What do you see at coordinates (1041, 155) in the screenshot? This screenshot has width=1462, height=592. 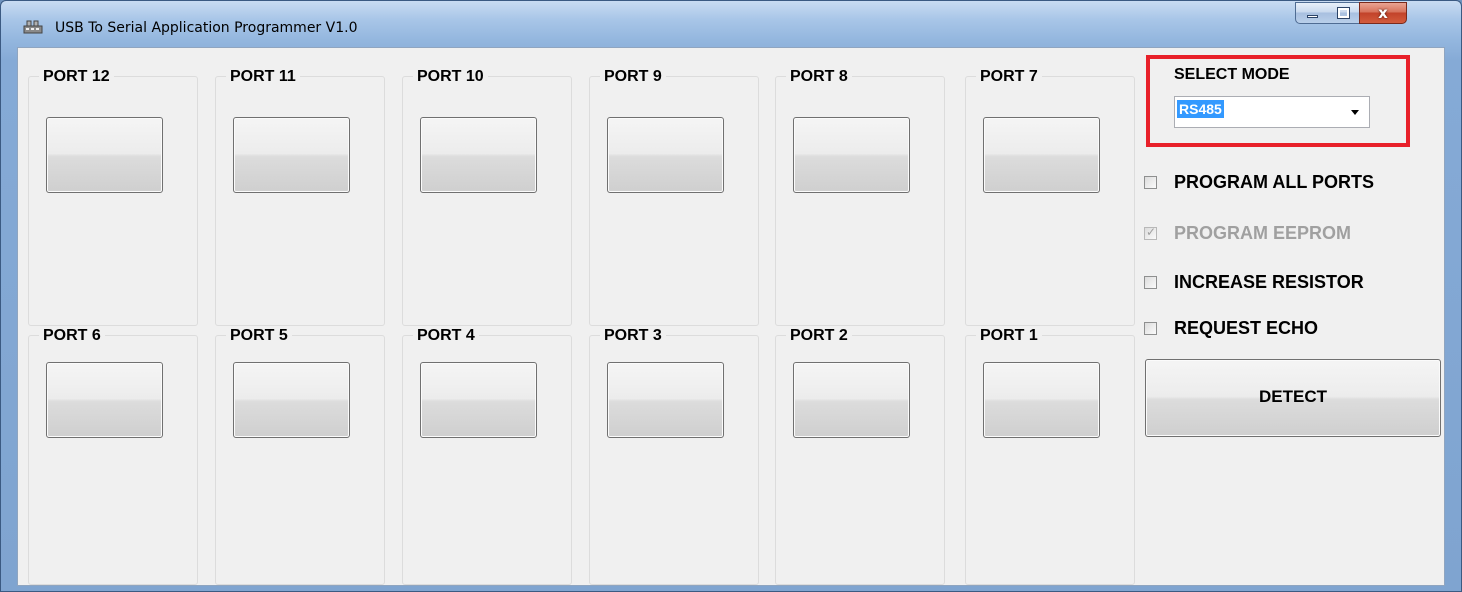 I see `port-7-button` at bounding box center [1041, 155].